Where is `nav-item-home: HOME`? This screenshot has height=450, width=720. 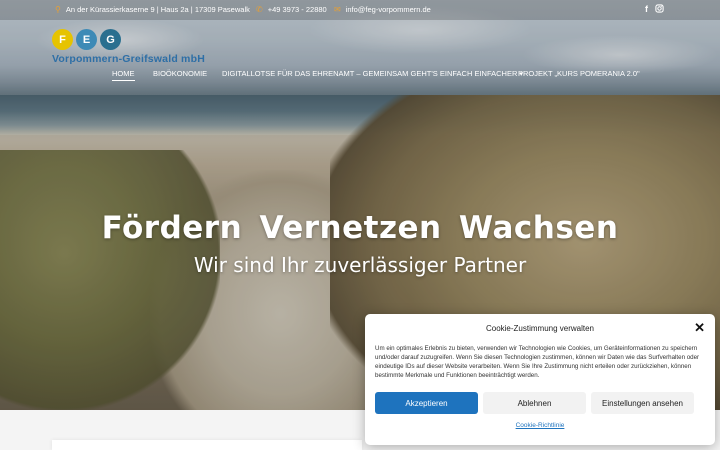 nav-item-home: HOME is located at coordinates (123, 75).